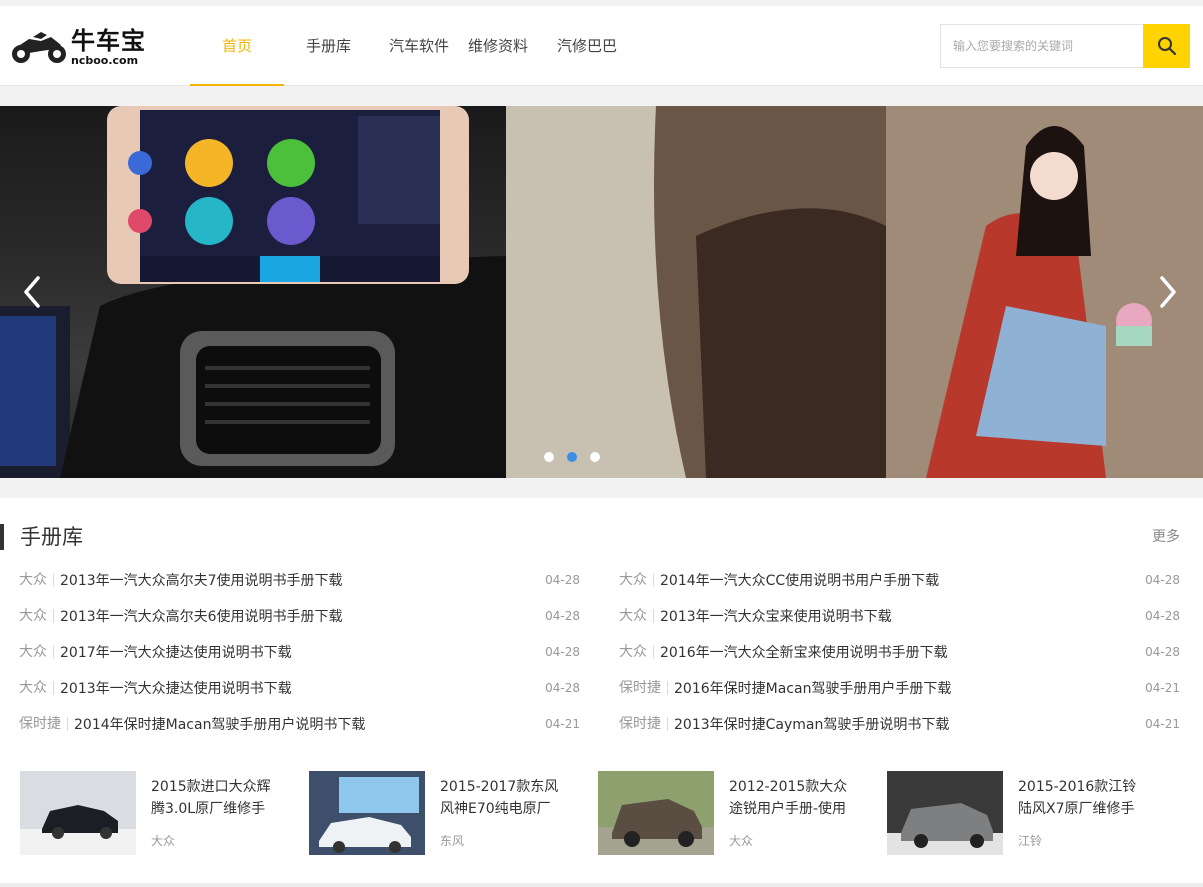  Describe the element at coordinates (327, 46) in the screenshot. I see `nav-manuals: 手册库` at that location.